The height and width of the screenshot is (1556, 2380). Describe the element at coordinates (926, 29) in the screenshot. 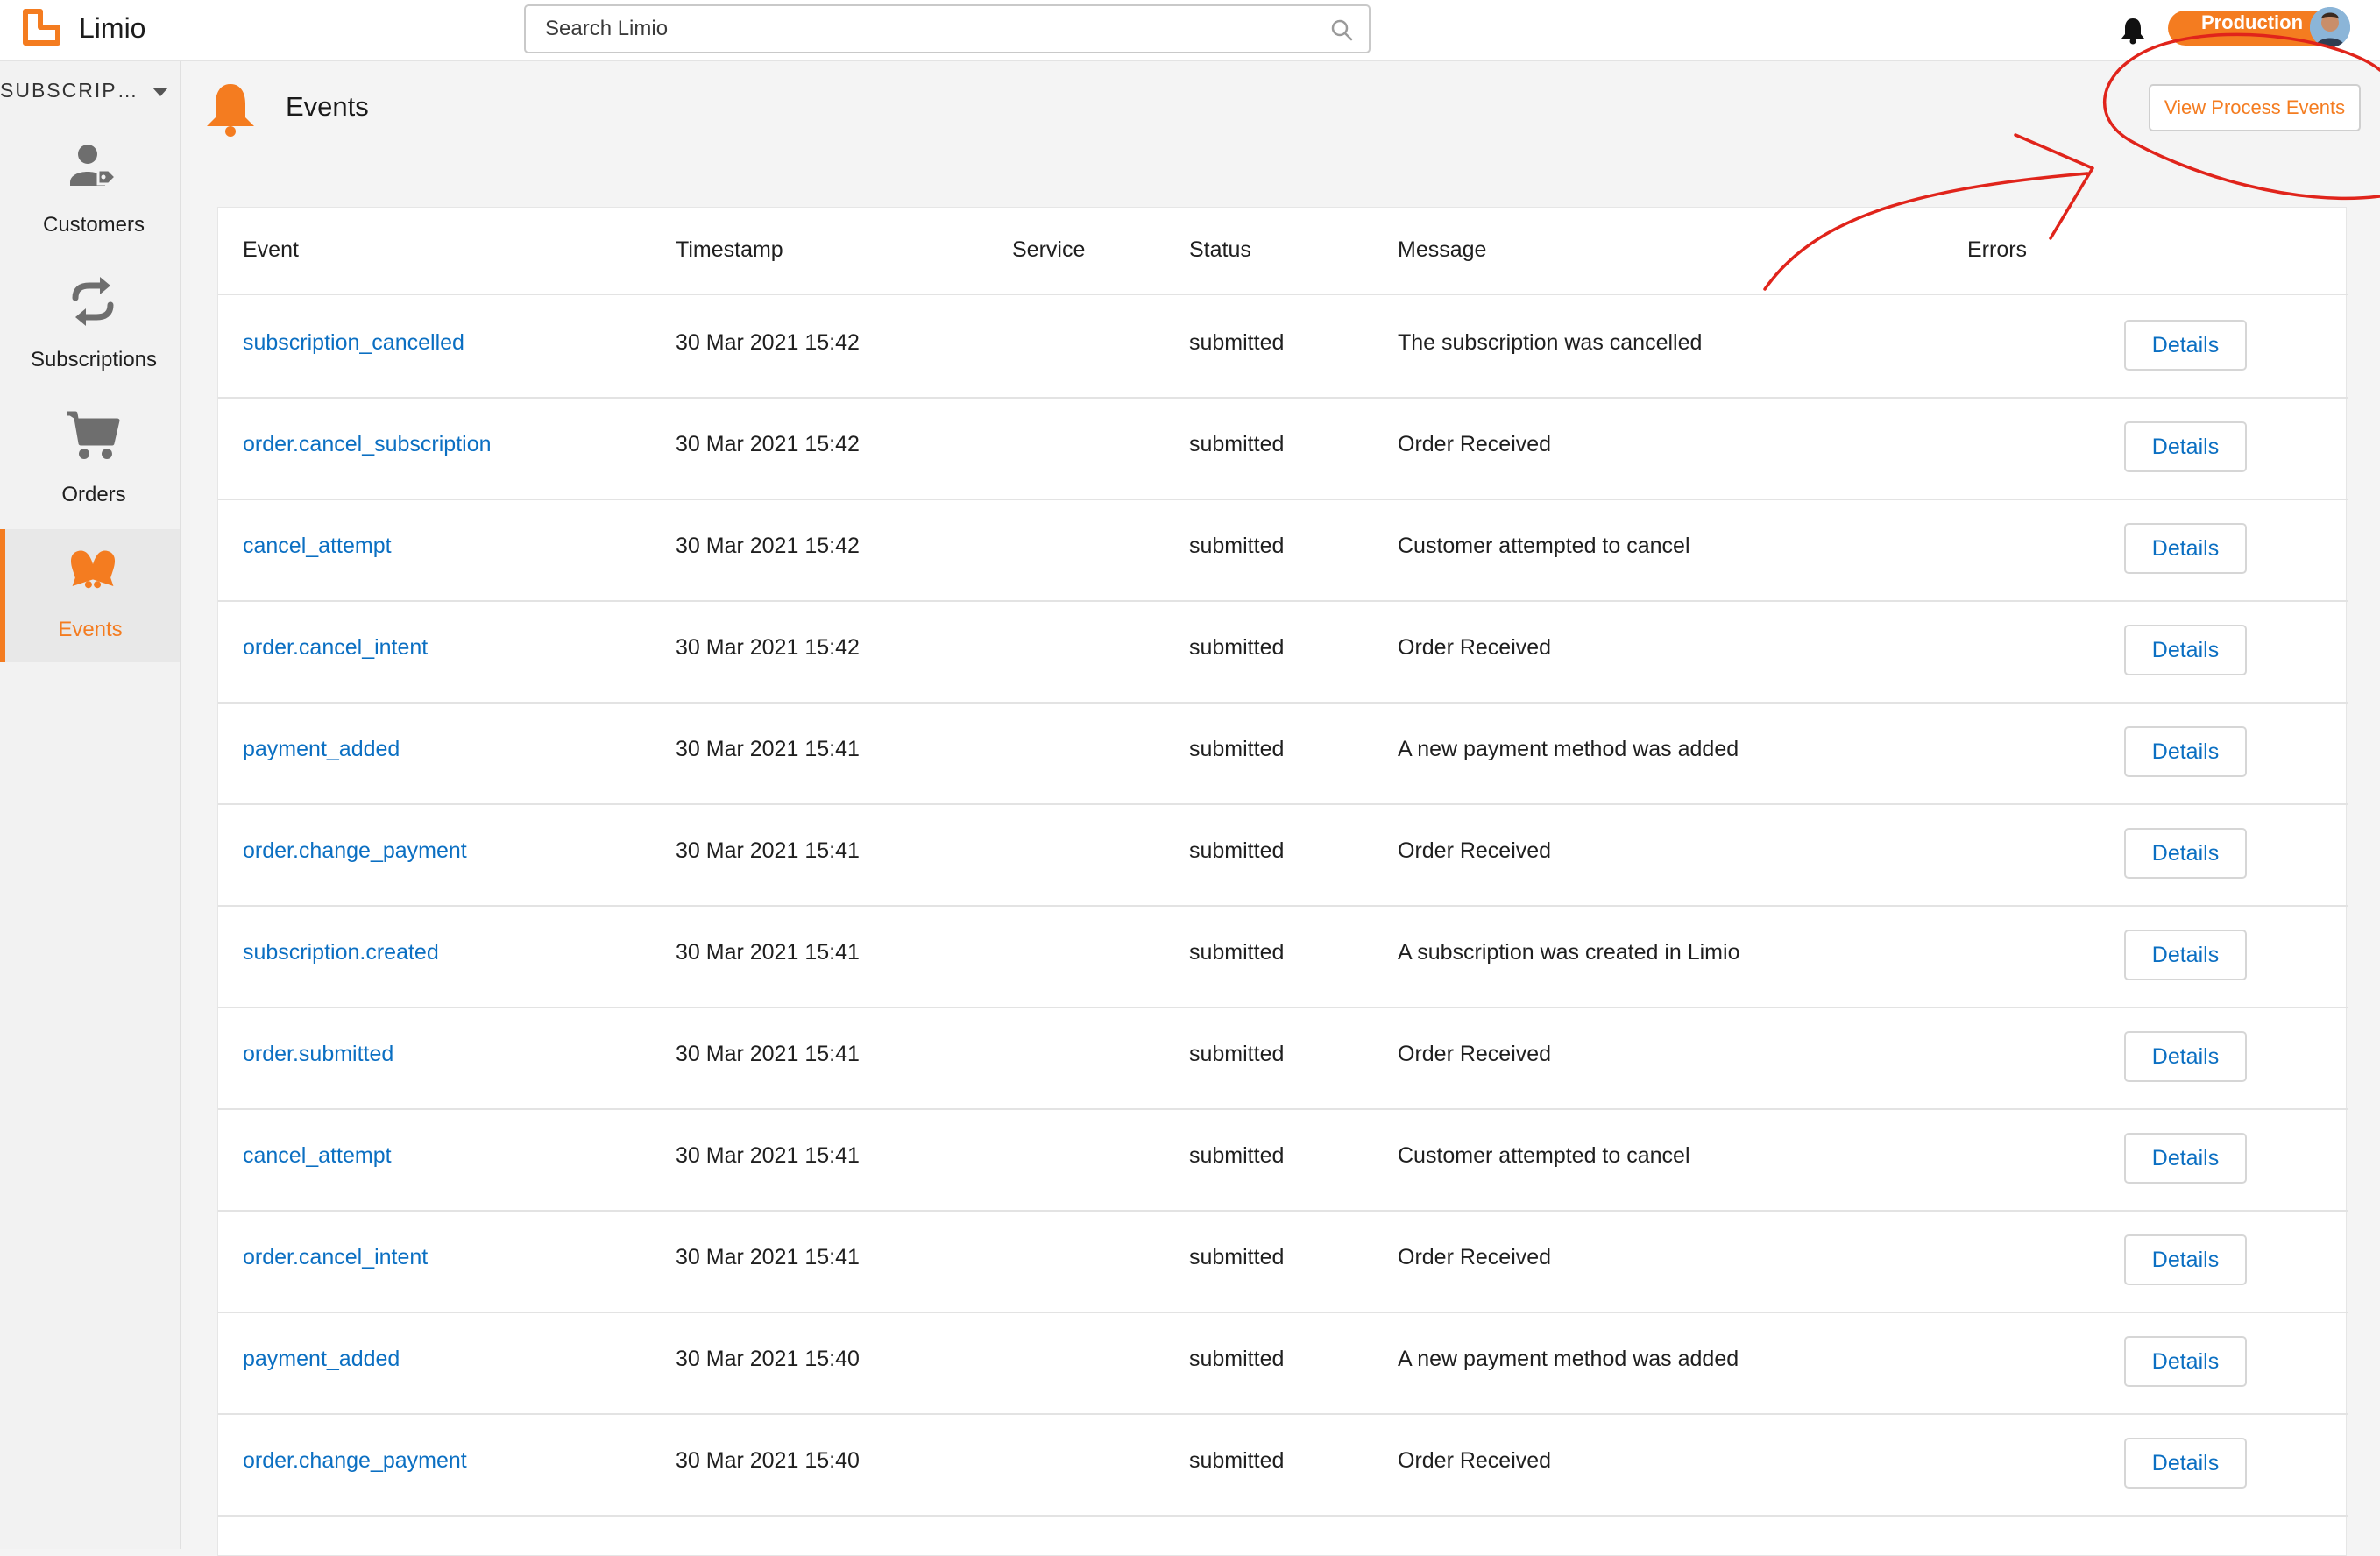

I see `search-input` at that location.